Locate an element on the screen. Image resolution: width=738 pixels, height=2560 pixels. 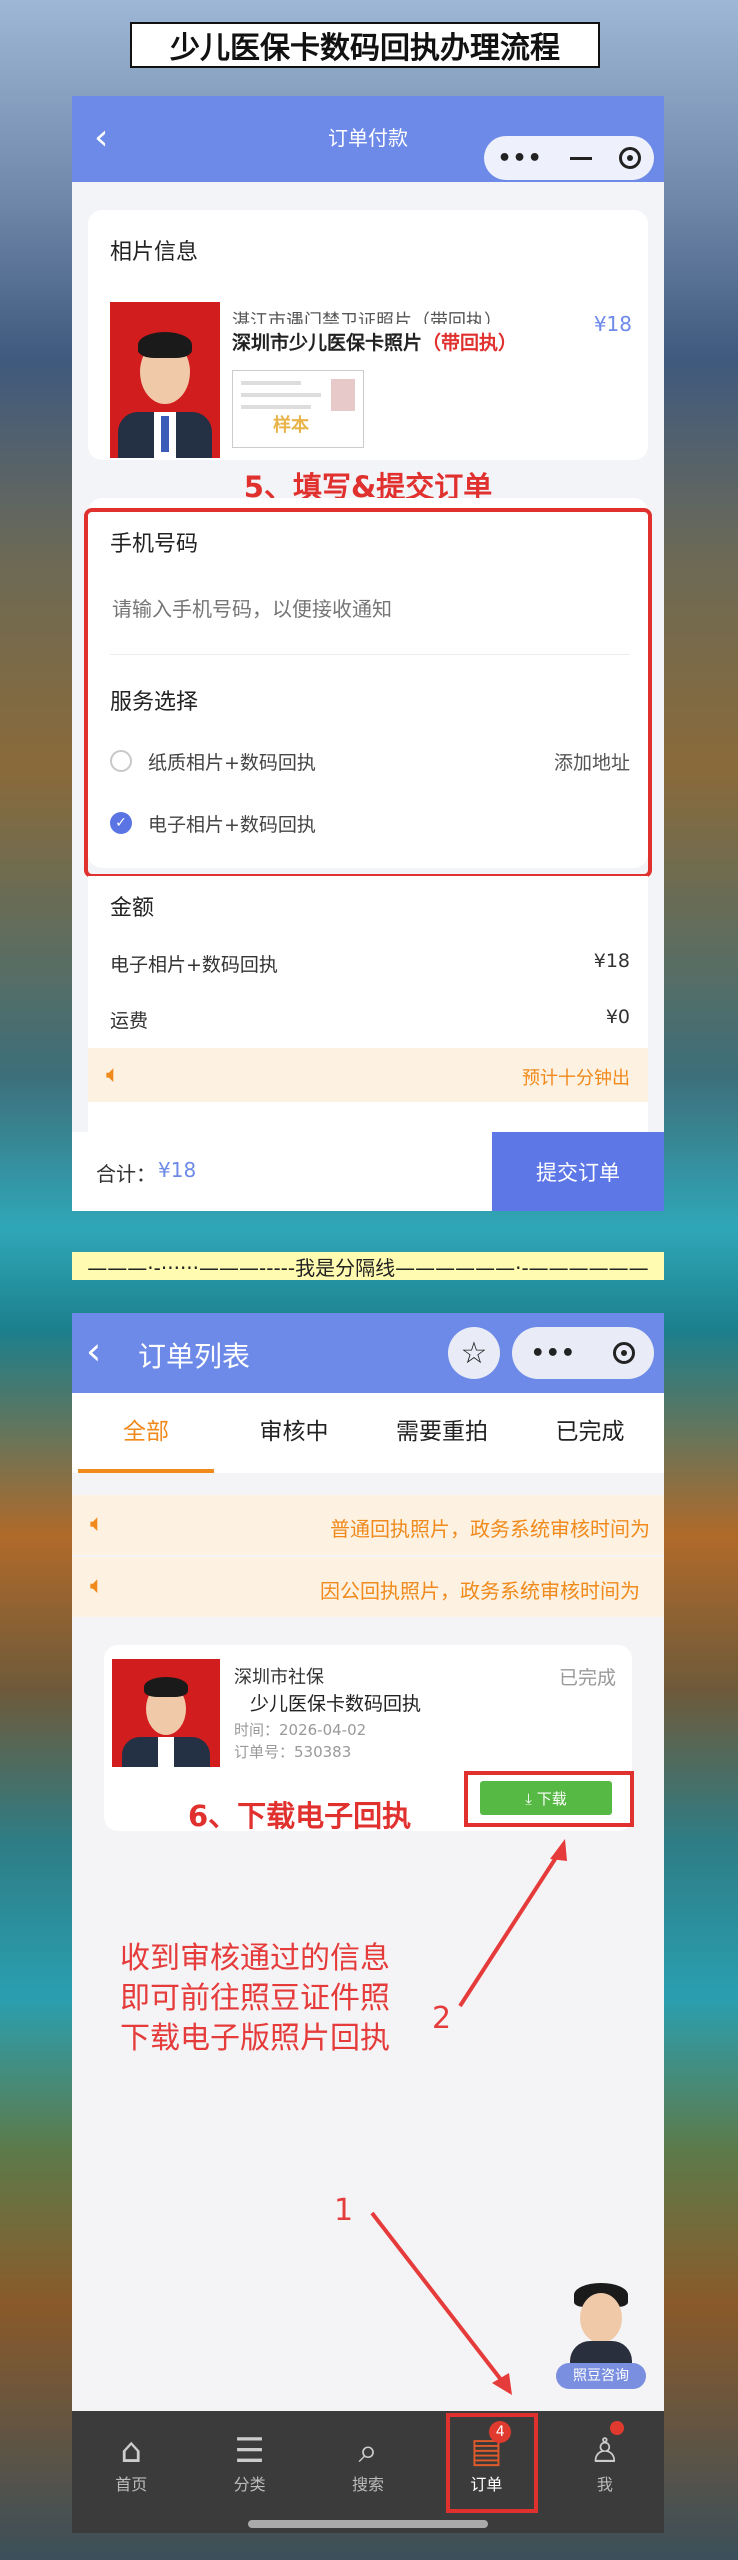
page-banner-title: 少儿医保卡数码回执办理流程 is located at coordinates (365, 45).